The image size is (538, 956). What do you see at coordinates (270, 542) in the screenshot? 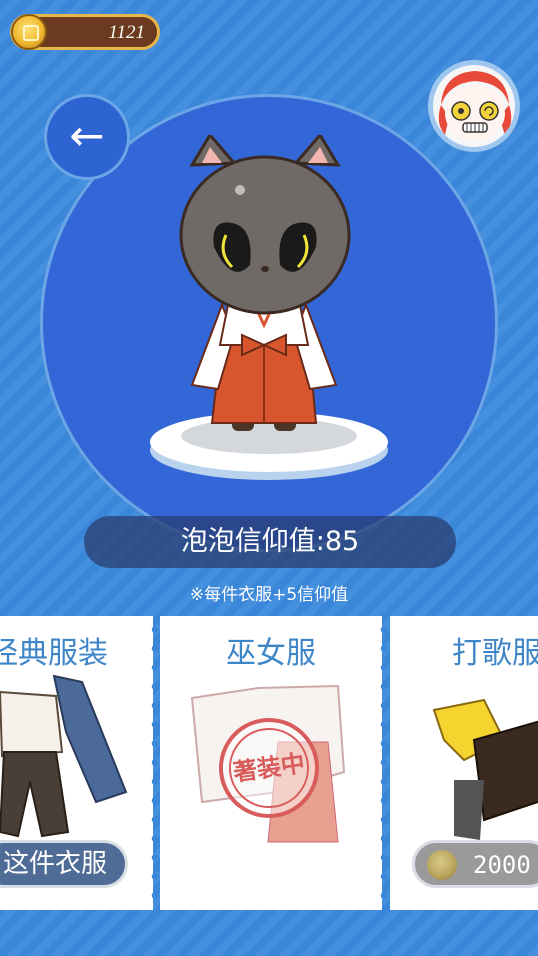
I see `faith-value-banner: 泡泡信仰值:85` at bounding box center [270, 542].